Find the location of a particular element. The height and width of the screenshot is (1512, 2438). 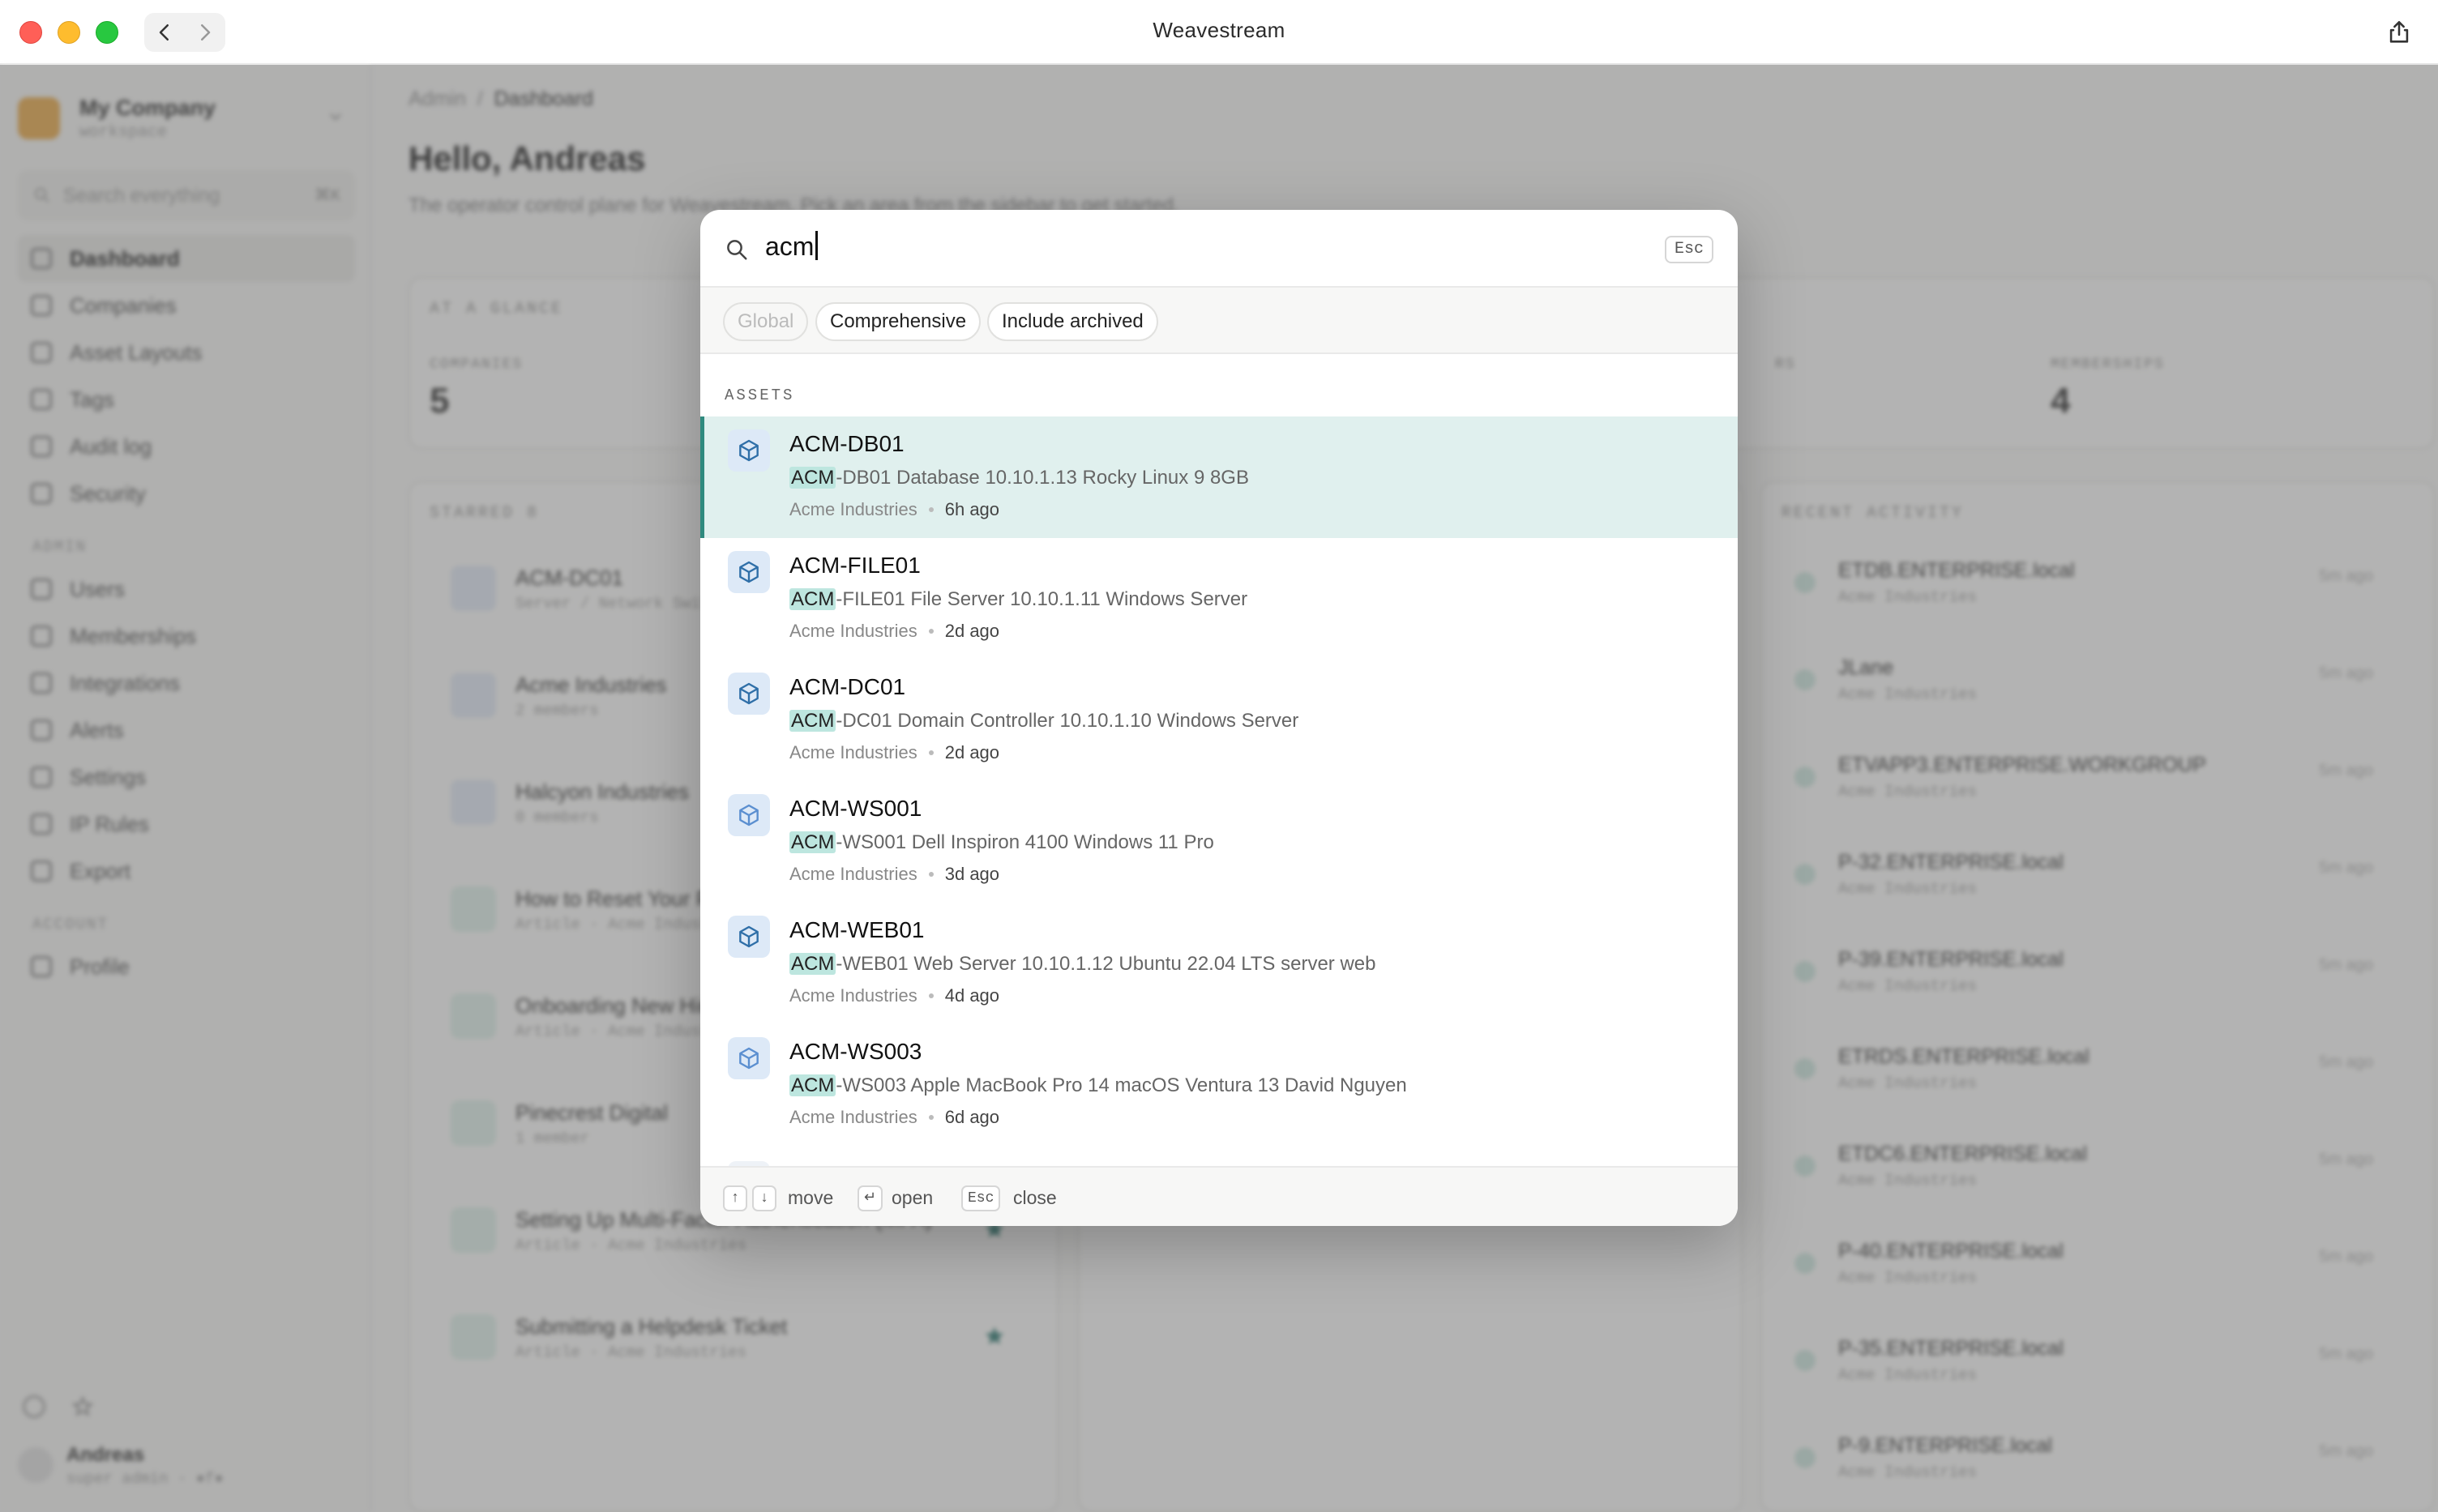

esc-key-hint: Esc is located at coordinates (1688, 249).